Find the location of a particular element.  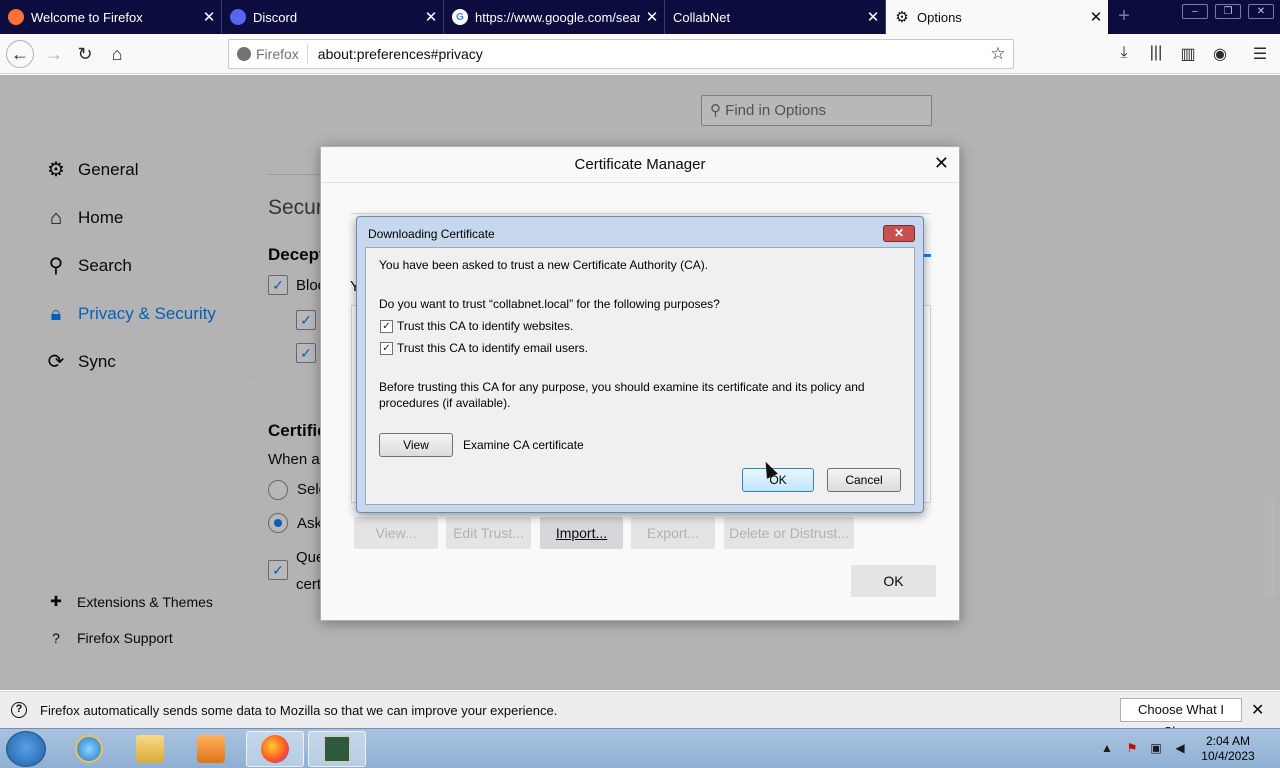

flag-icon: ⚑ is located at coordinates (1132, 749).